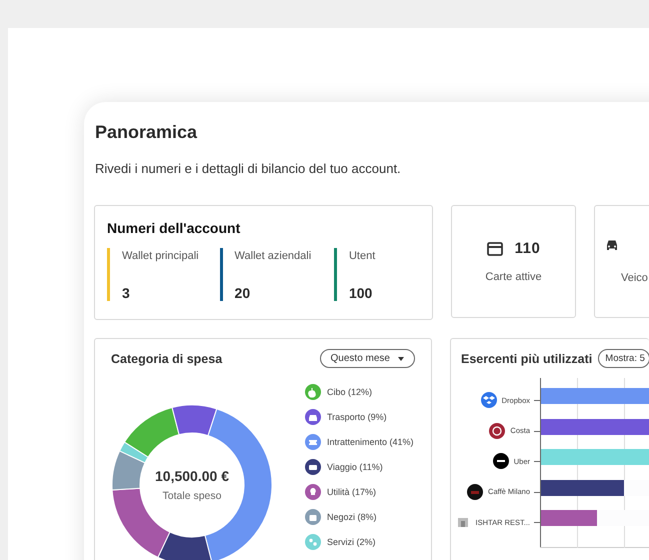 The width and height of the screenshot is (649, 560). I want to click on show-count-dropdown: Mostra: 5, so click(623, 358).